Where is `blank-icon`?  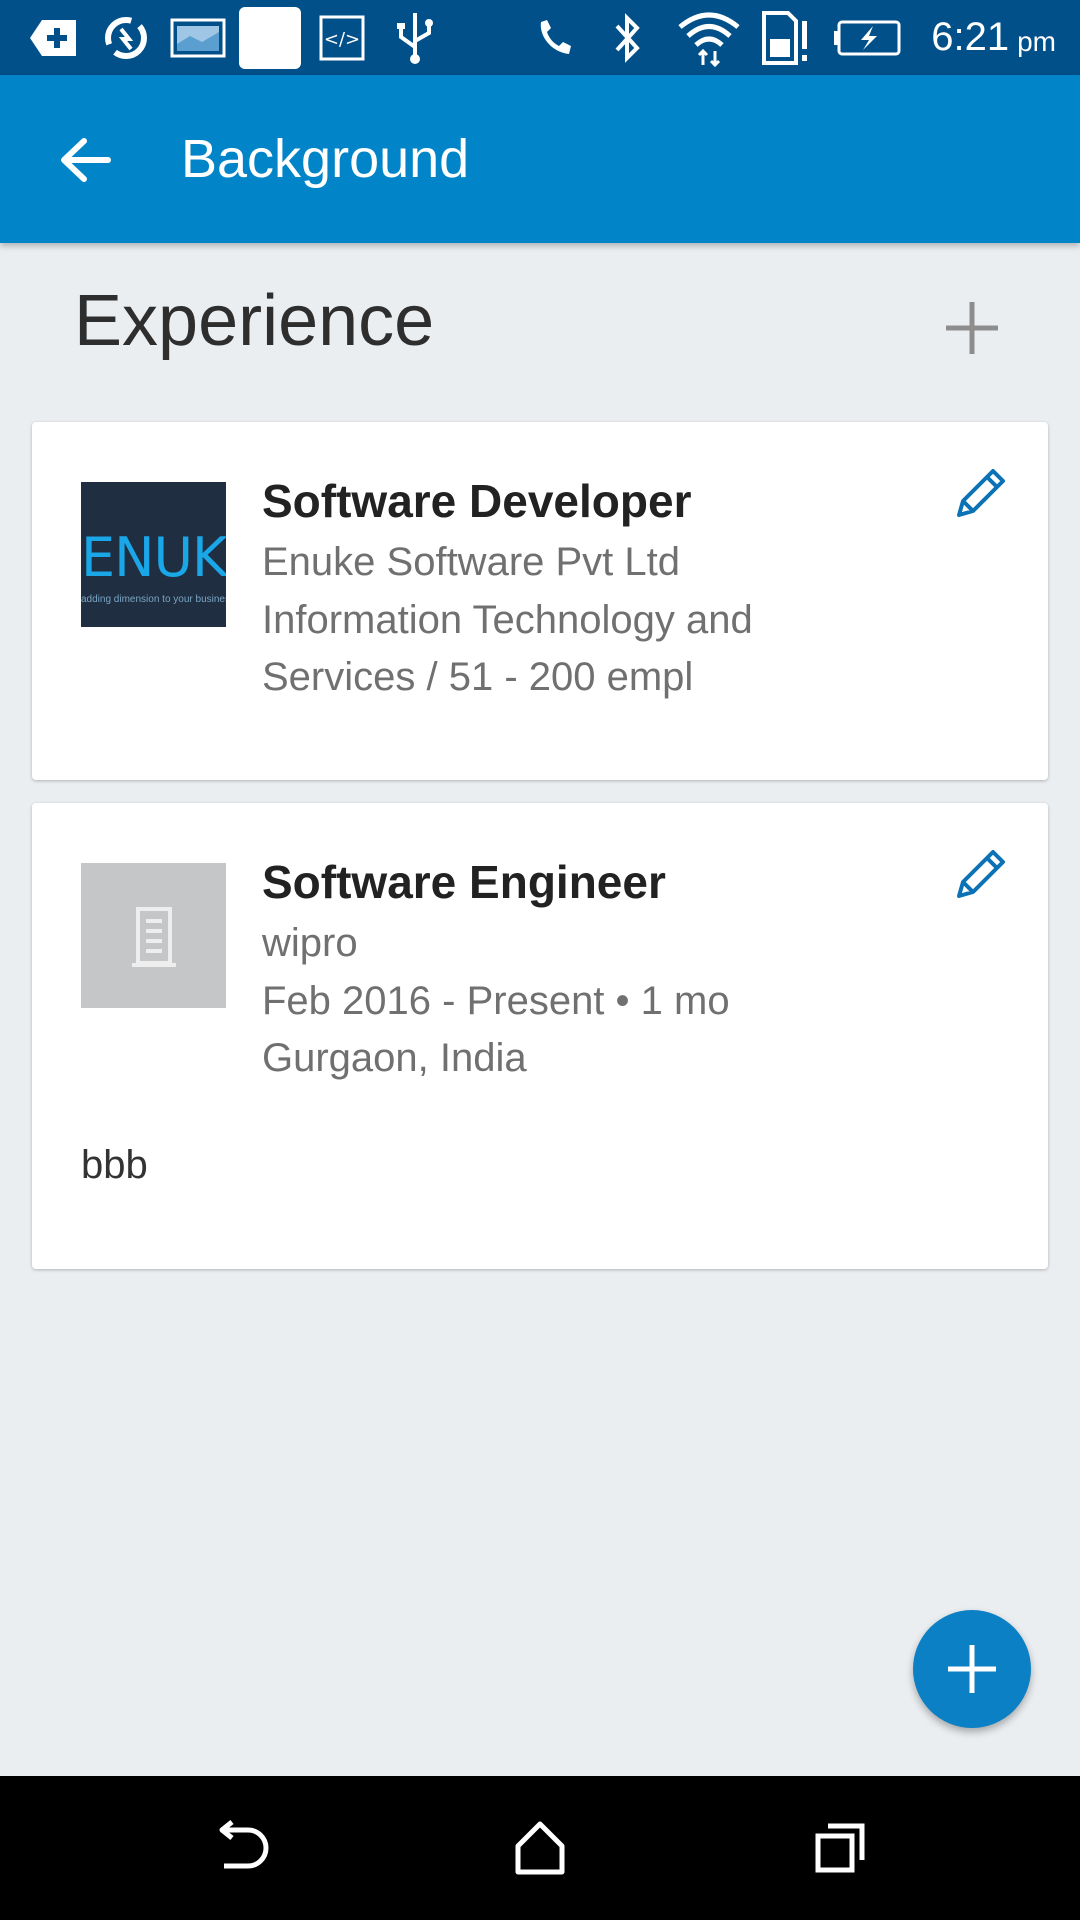 blank-icon is located at coordinates (270, 37).